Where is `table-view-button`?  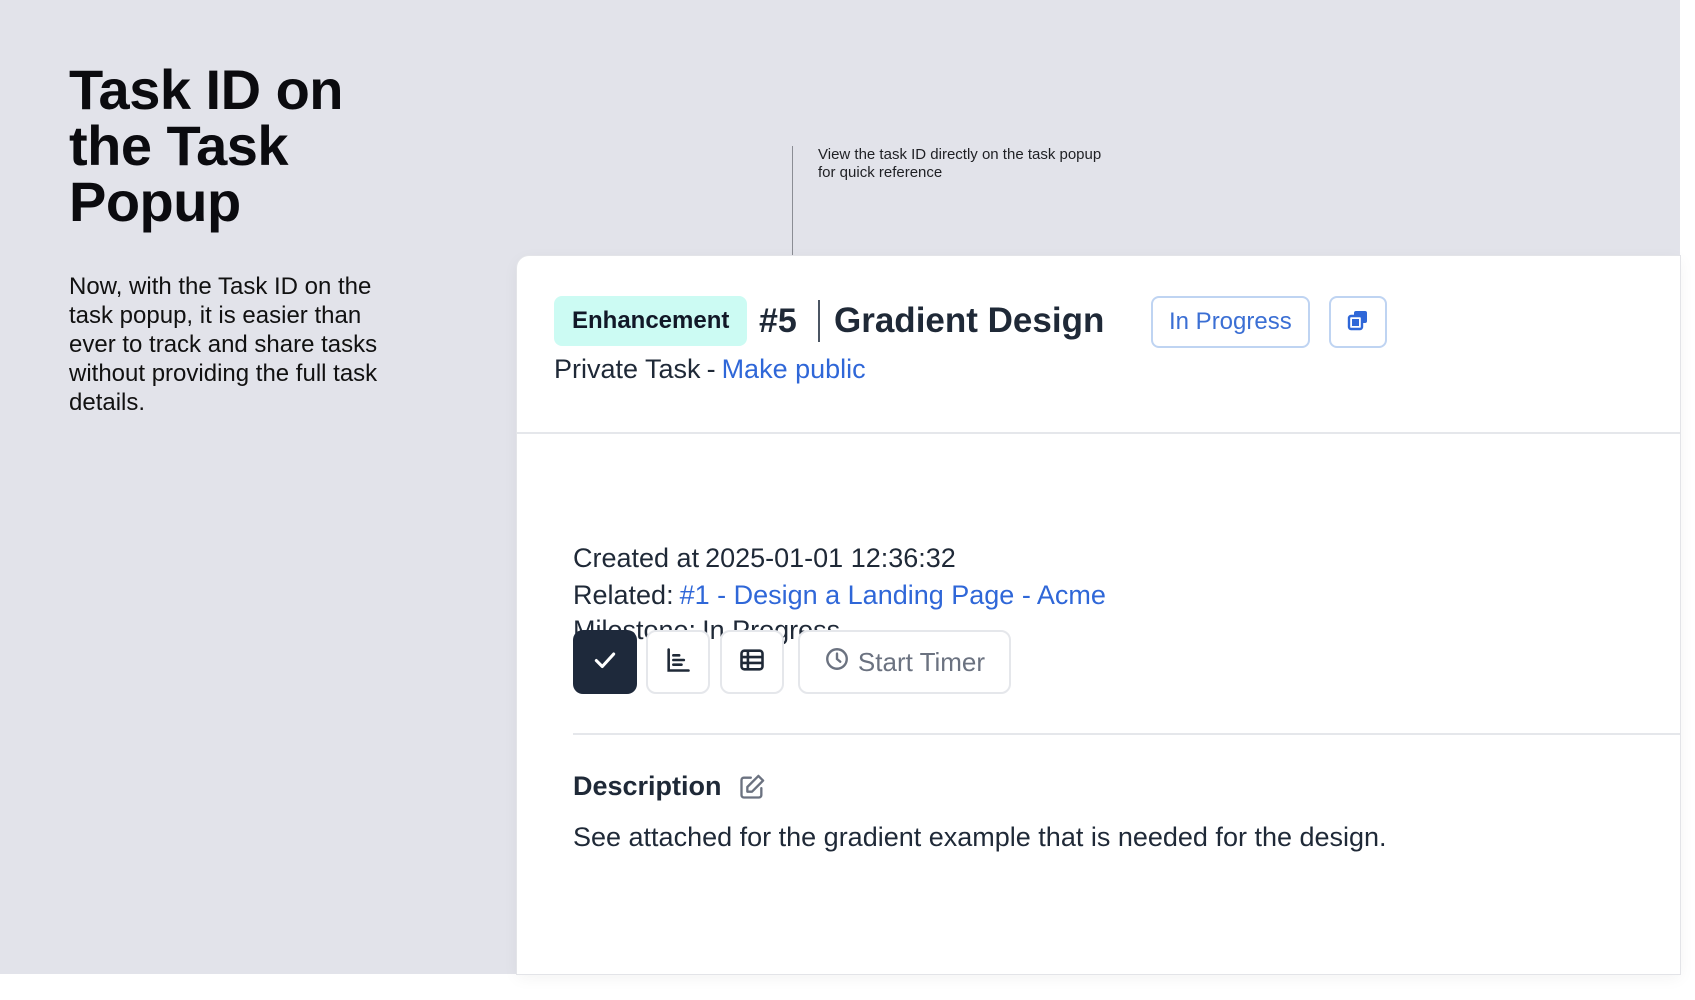
table-view-button is located at coordinates (752, 662).